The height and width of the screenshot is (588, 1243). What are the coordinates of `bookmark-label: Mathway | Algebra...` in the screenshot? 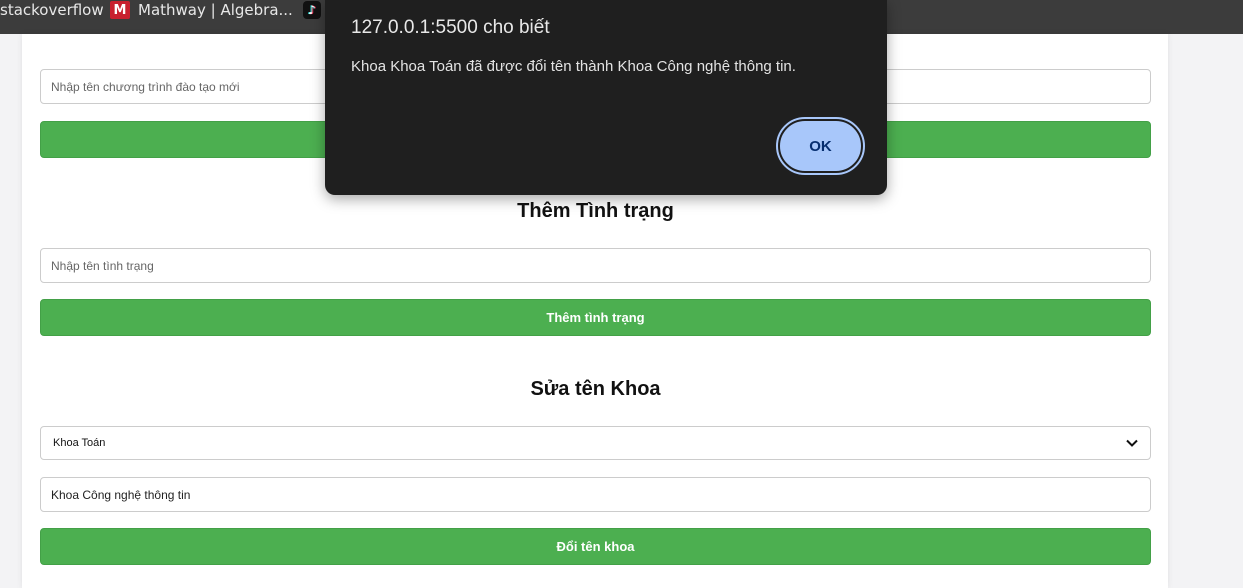 It's located at (215, 10).